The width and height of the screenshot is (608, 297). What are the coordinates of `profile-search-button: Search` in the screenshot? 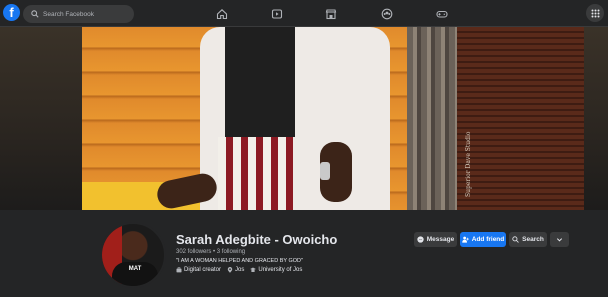 It's located at (528, 239).